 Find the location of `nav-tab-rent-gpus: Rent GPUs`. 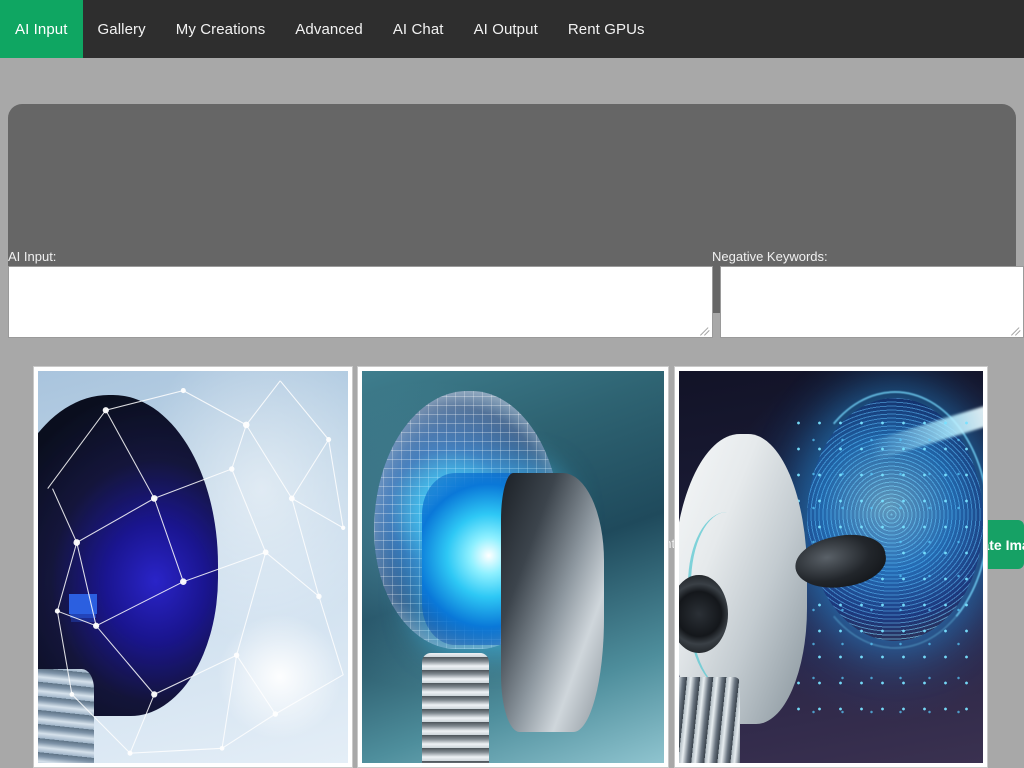

nav-tab-rent-gpus: Rent GPUs is located at coordinates (606, 29).